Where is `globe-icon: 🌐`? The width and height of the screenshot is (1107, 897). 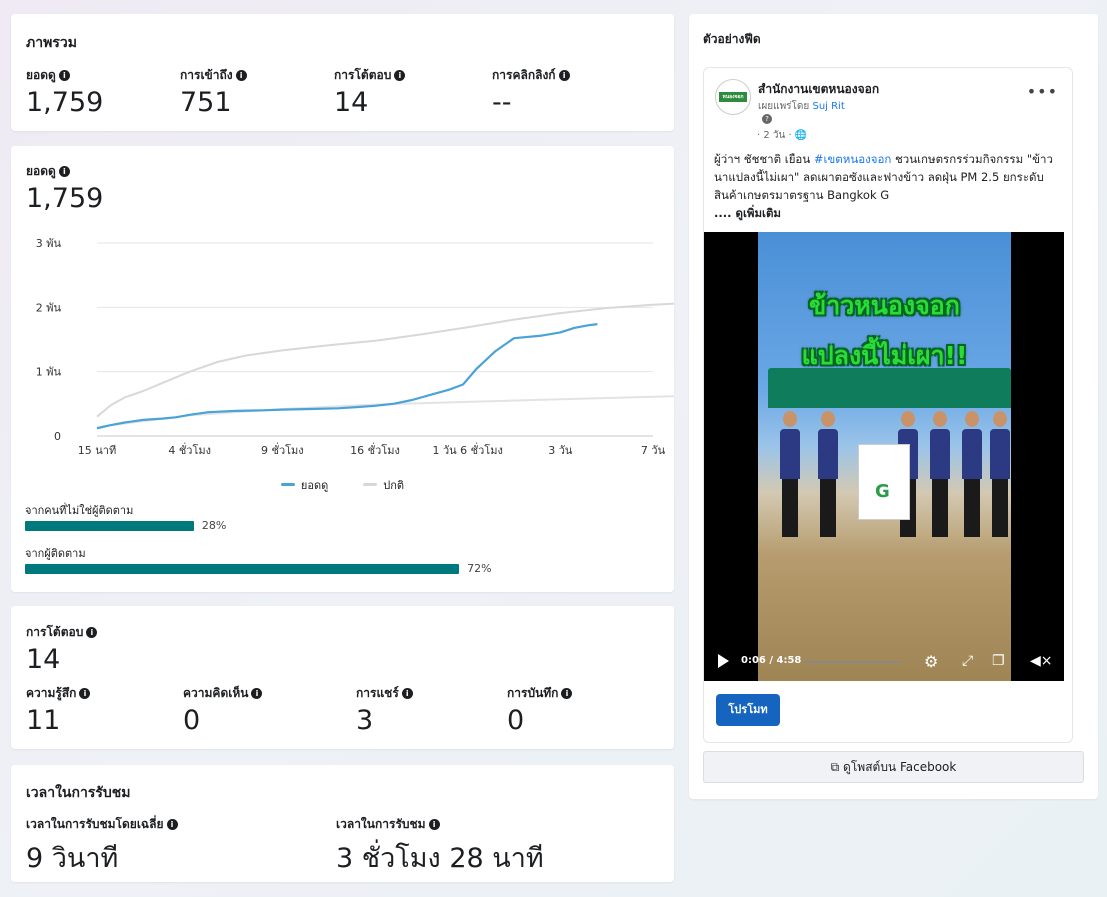
globe-icon: 🌐 is located at coordinates (801, 135).